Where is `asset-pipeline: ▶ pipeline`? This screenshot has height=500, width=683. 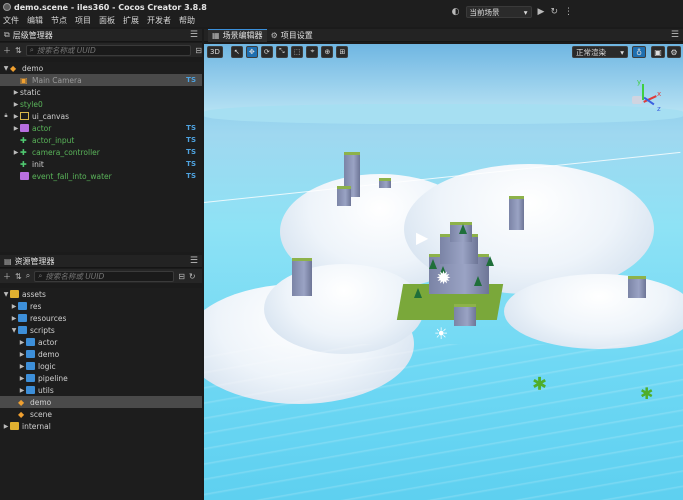 asset-pipeline: ▶ pipeline is located at coordinates (101, 378).